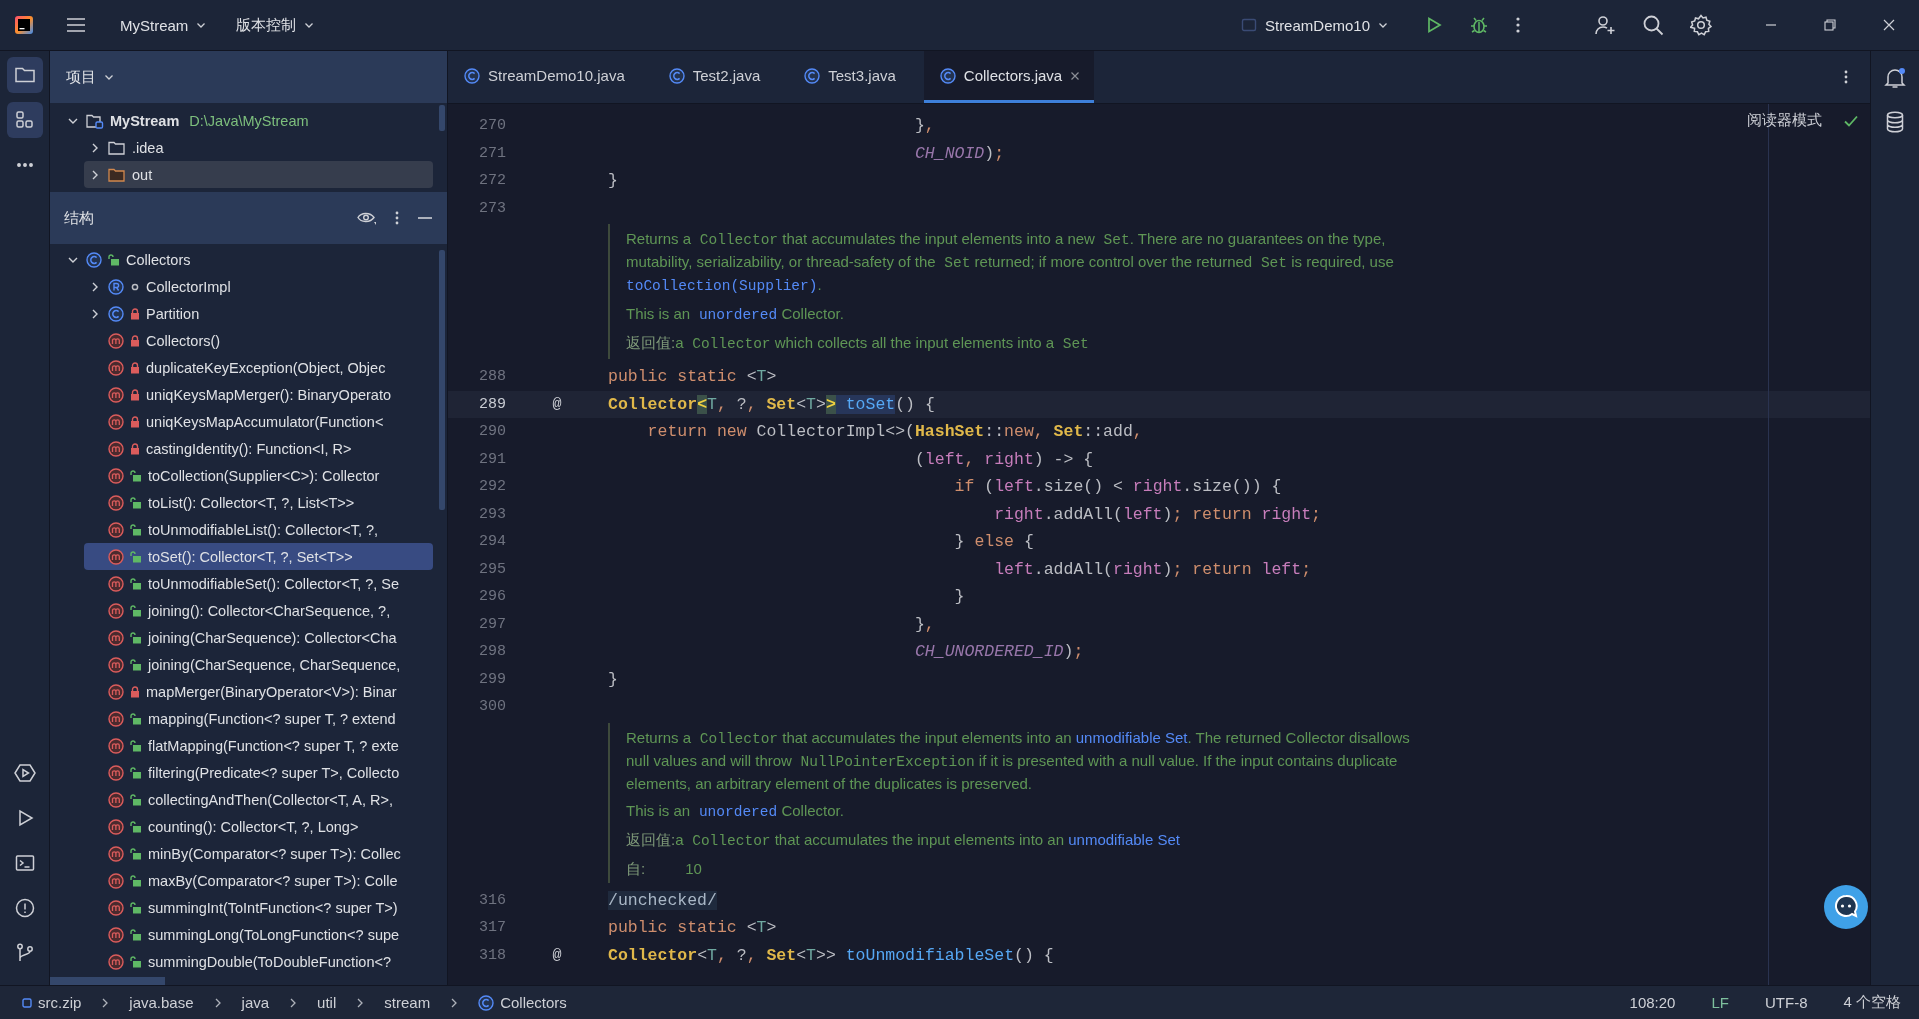  Describe the element at coordinates (720, 77) in the screenshot. I see `editor-tab: Test2.java` at that location.